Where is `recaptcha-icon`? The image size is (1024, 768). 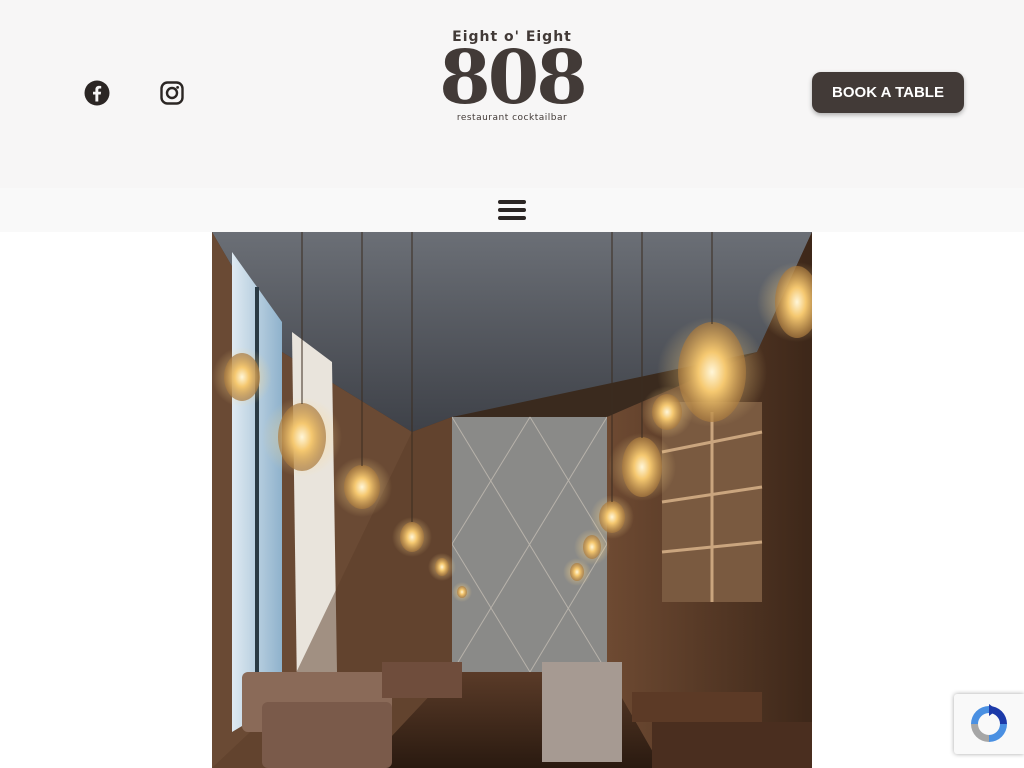
recaptcha-icon is located at coordinates (989, 724).